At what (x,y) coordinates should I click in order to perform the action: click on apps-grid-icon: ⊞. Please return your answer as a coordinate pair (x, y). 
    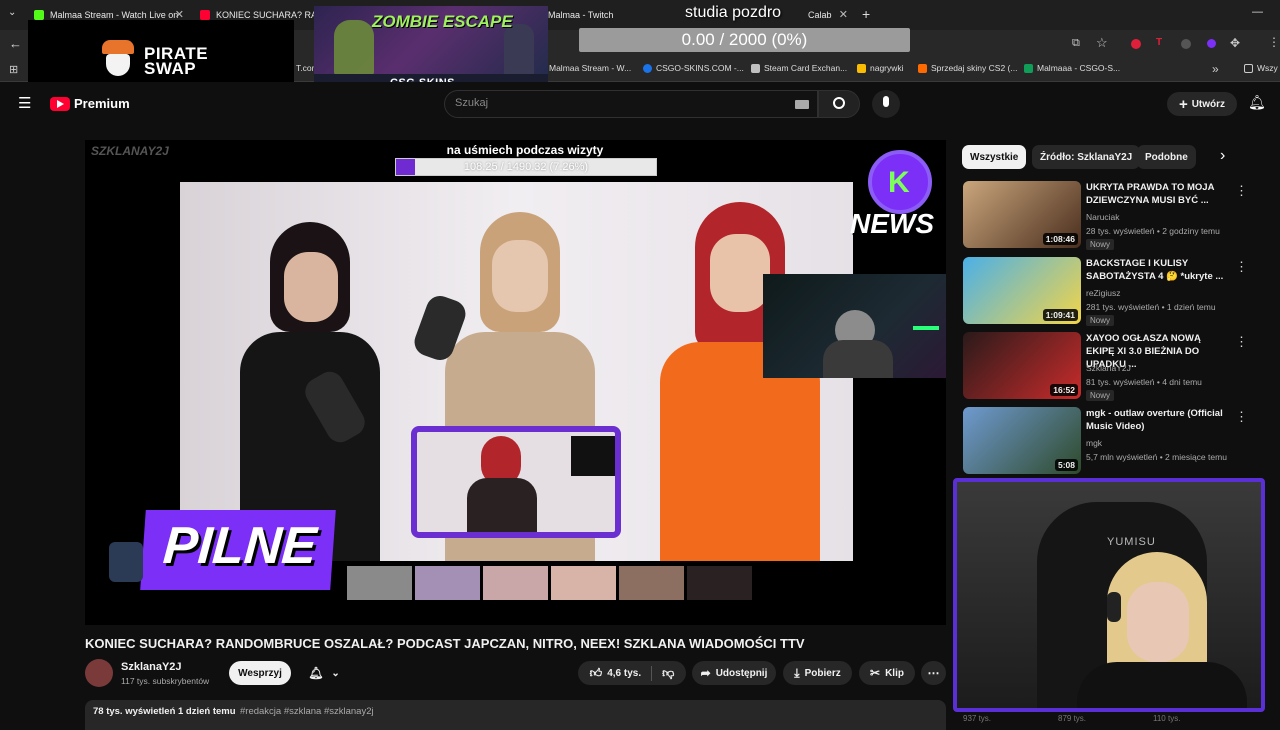
    Looking at the image, I should click on (13, 69).